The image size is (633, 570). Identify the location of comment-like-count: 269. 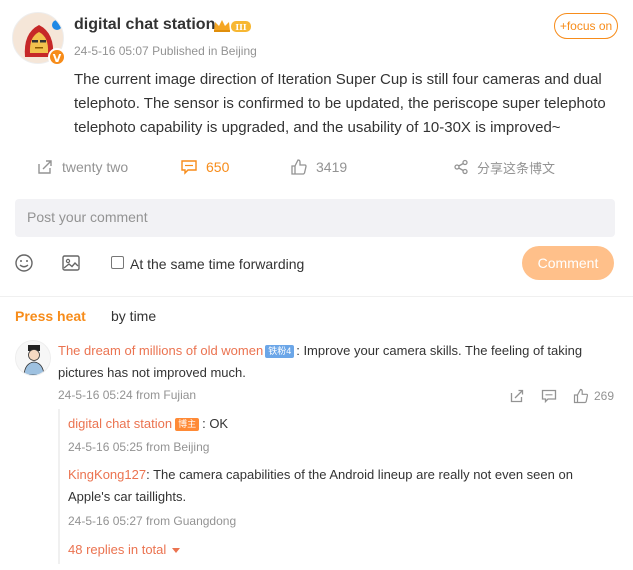
(604, 396).